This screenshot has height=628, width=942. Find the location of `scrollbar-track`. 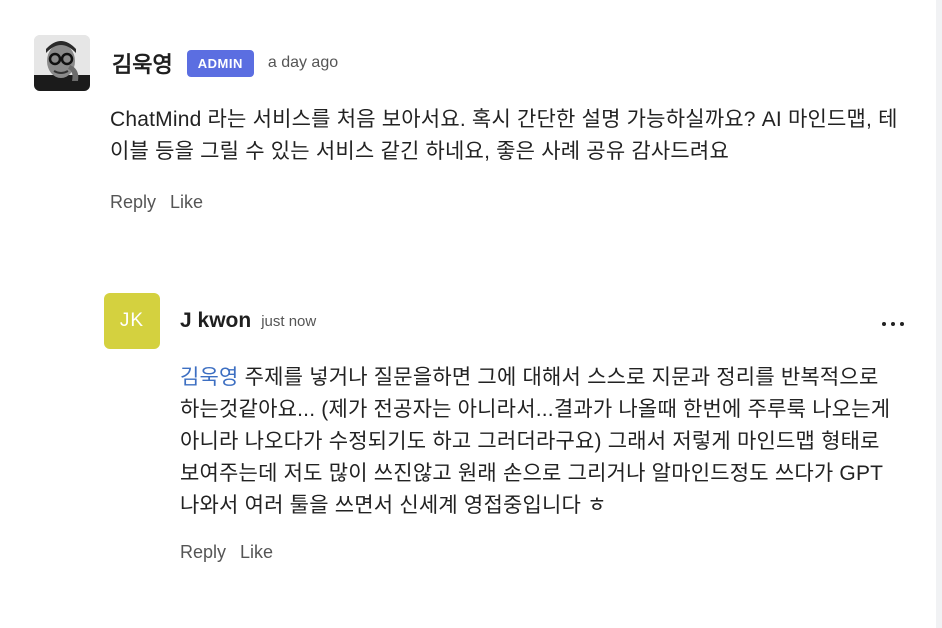

scrollbar-track is located at coordinates (939, 314).